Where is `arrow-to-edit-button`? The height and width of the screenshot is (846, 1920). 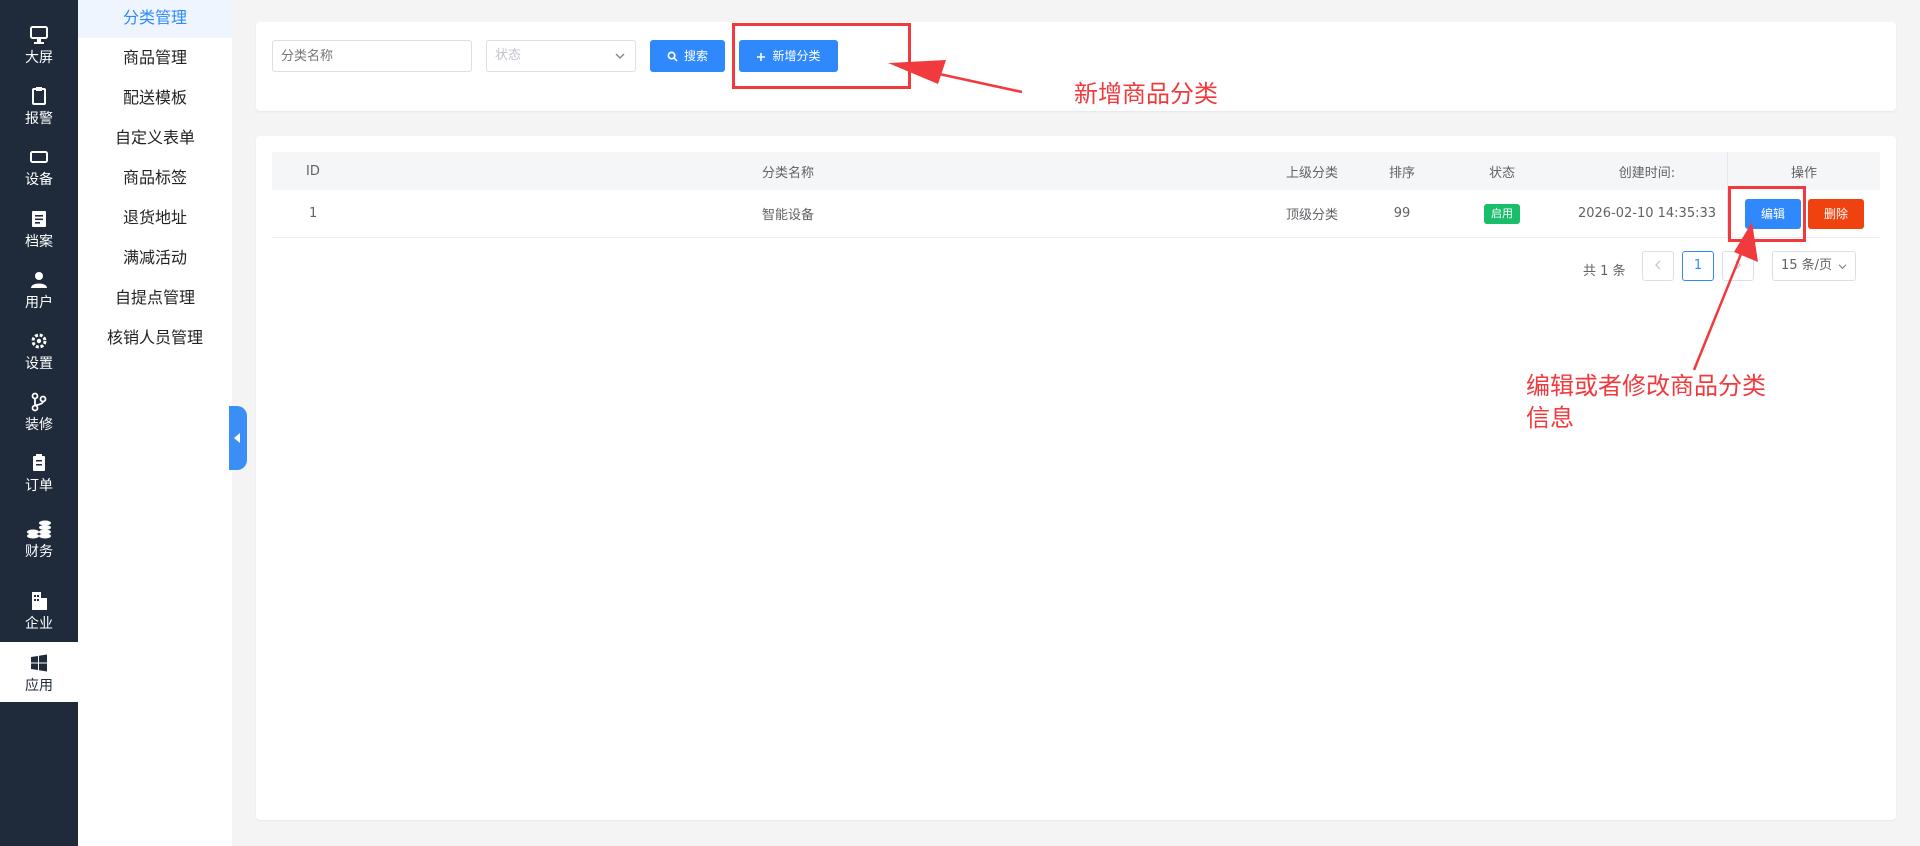
arrow-to-edit-button is located at coordinates (1725, 296).